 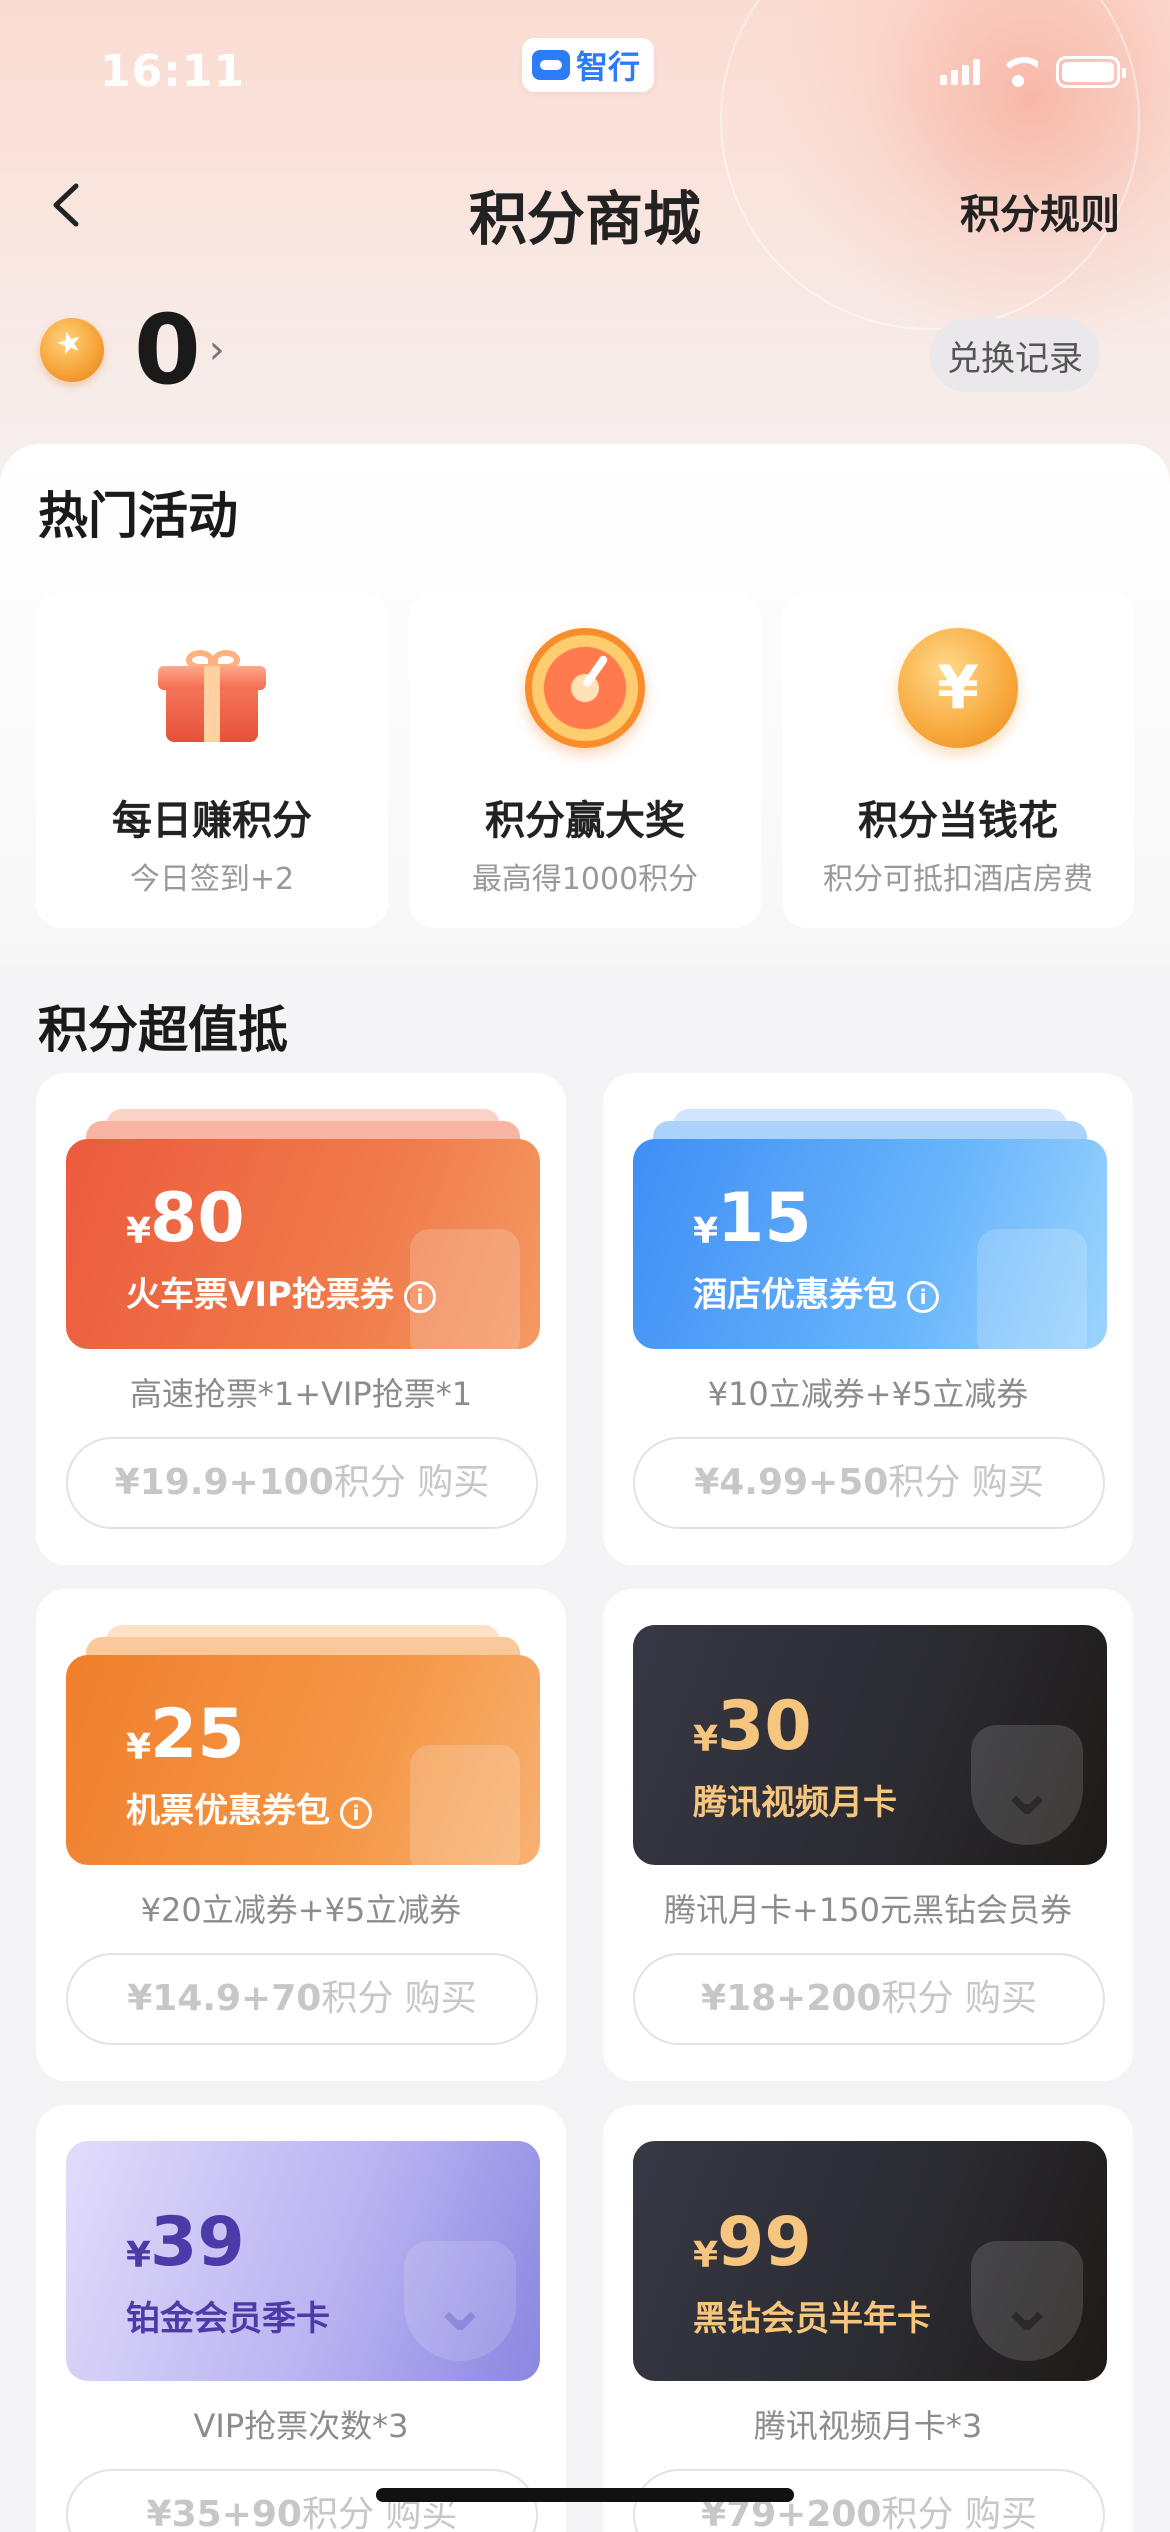 I want to click on home-indicator, so click(x=585, y=2495).